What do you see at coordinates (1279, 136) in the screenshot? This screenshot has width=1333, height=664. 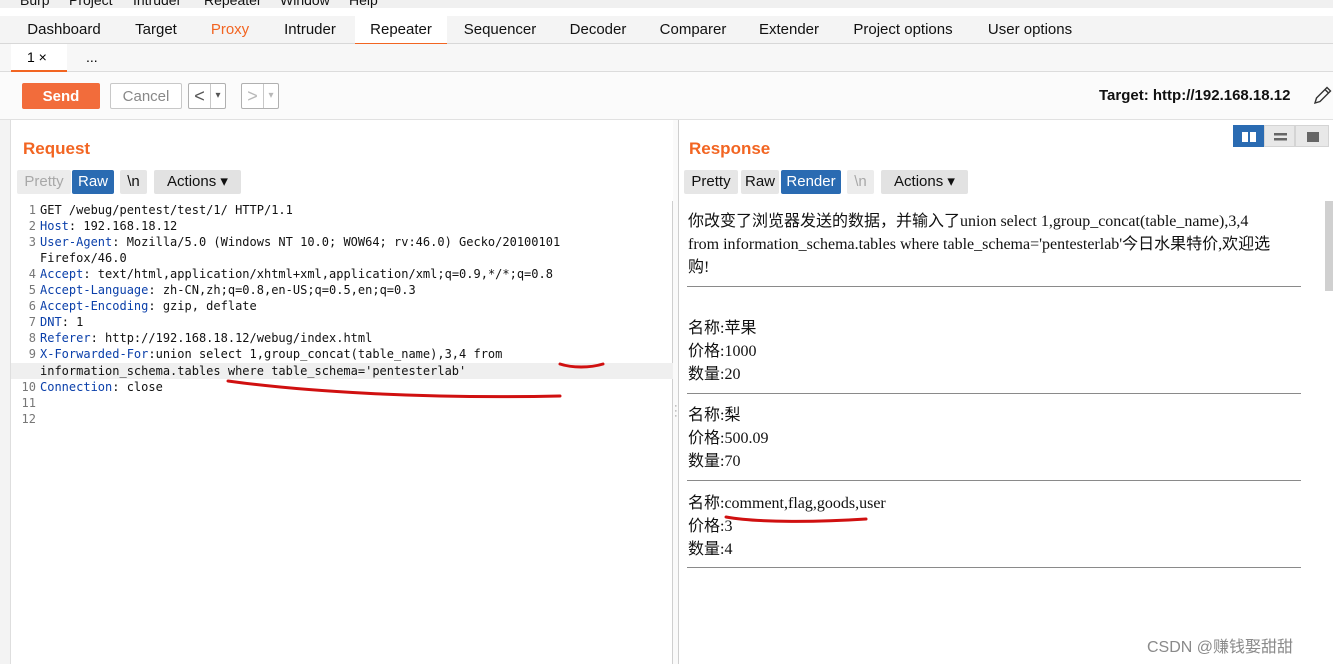 I see `layout-stacked-icon` at bounding box center [1279, 136].